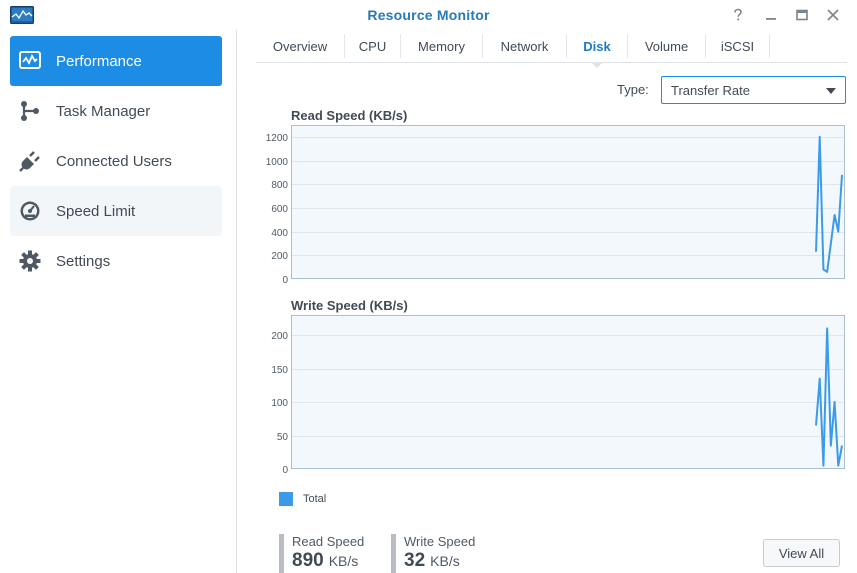 This screenshot has width=857, height=573. What do you see at coordinates (771, 19) in the screenshot?
I see `minimize-icon` at bounding box center [771, 19].